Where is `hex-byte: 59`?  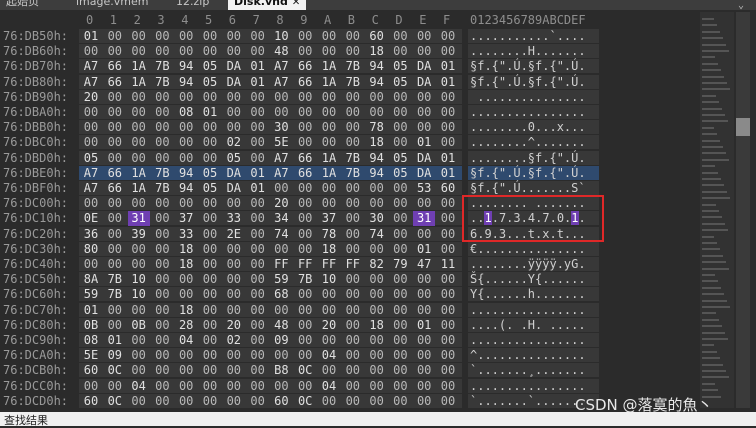 hex-byte: 59 is located at coordinates (281, 279).